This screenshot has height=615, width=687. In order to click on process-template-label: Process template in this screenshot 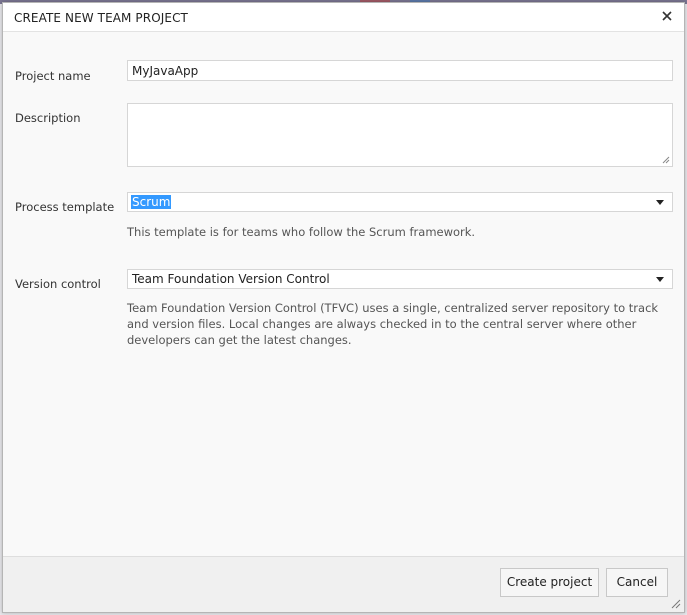, I will do `click(65, 207)`.